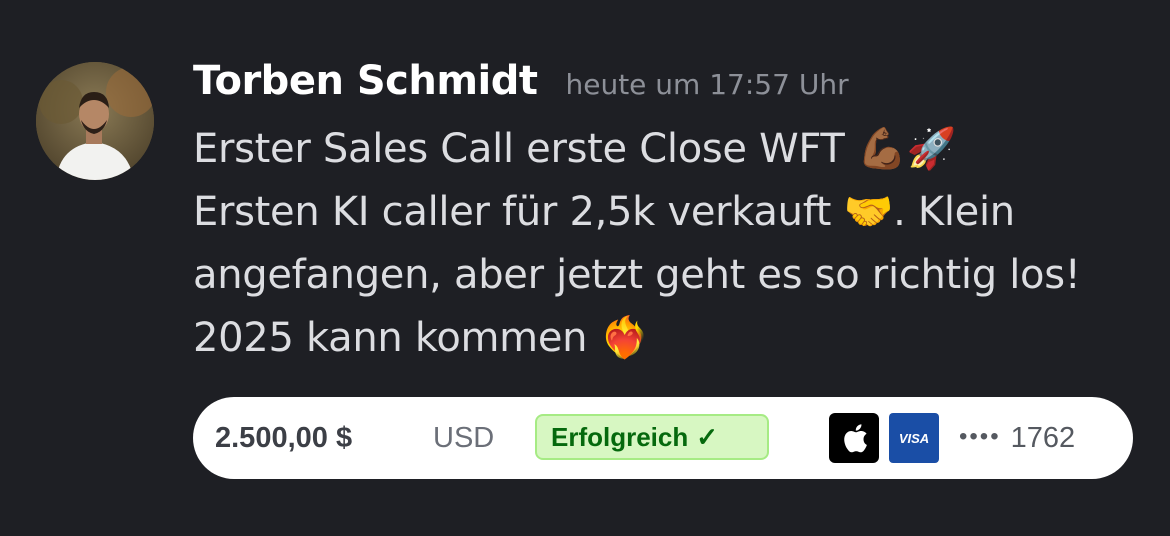 This screenshot has height=536, width=1170. I want to click on status-badge: Erfolgreich ✓, so click(652, 437).